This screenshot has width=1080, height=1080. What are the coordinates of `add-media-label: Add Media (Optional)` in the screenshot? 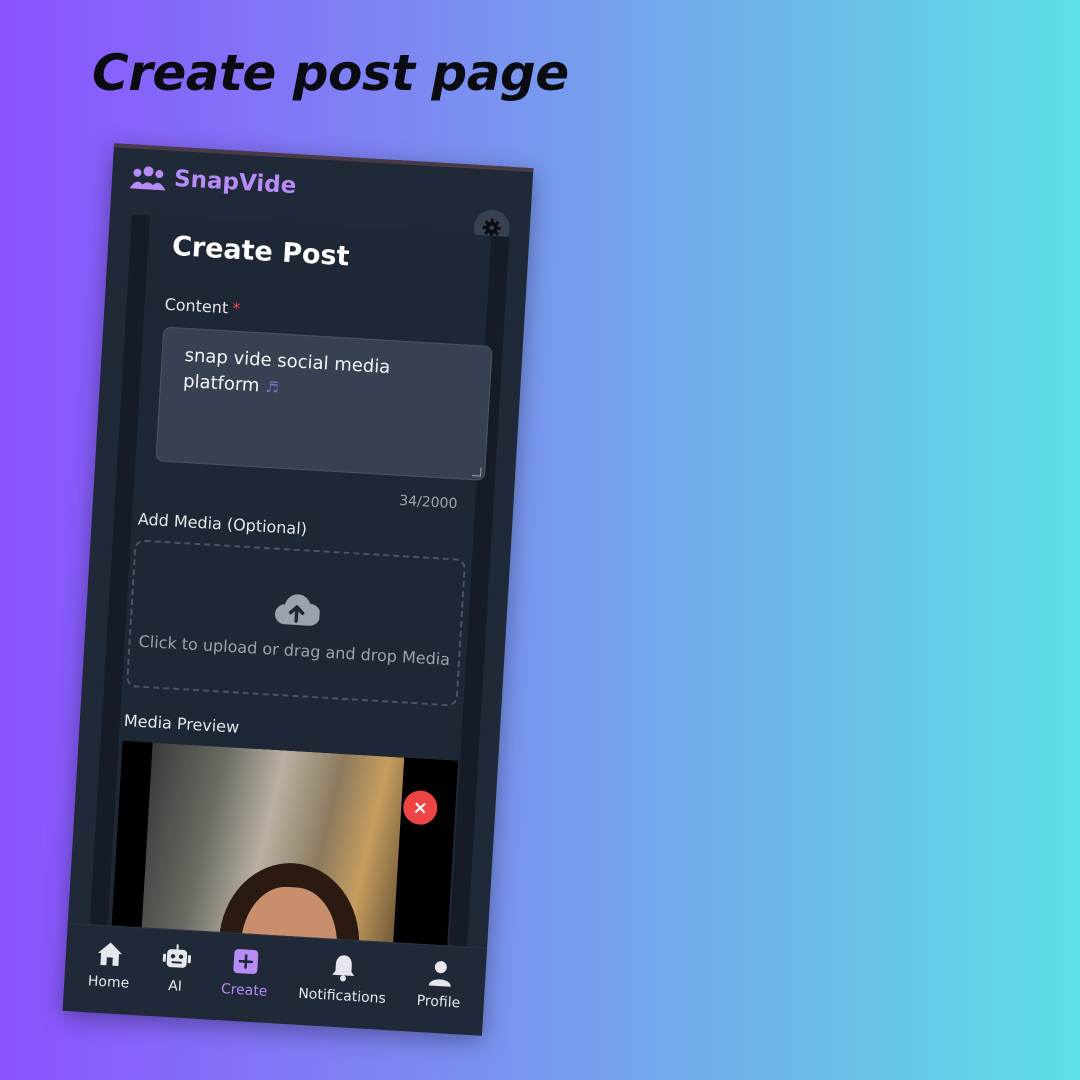 It's located at (222, 524).